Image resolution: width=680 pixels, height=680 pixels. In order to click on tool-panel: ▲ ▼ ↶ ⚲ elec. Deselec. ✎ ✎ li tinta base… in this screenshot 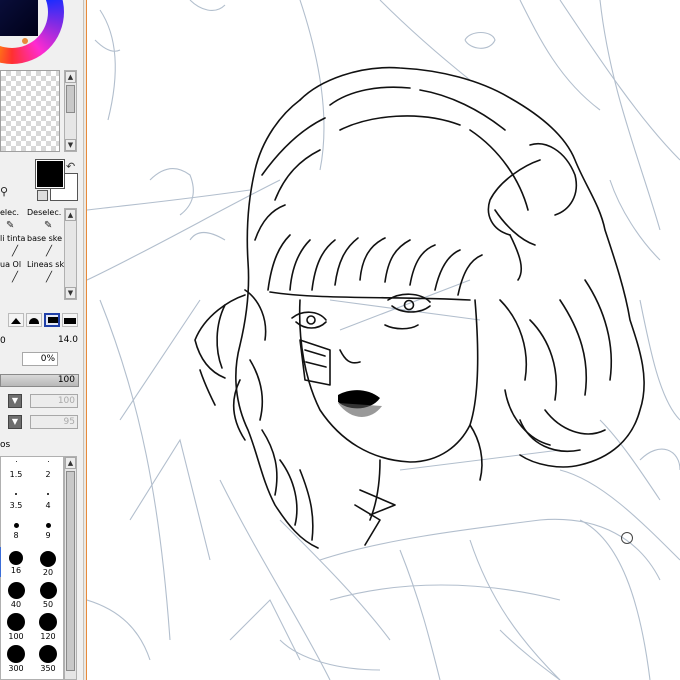, I will do `click(41, 340)`.